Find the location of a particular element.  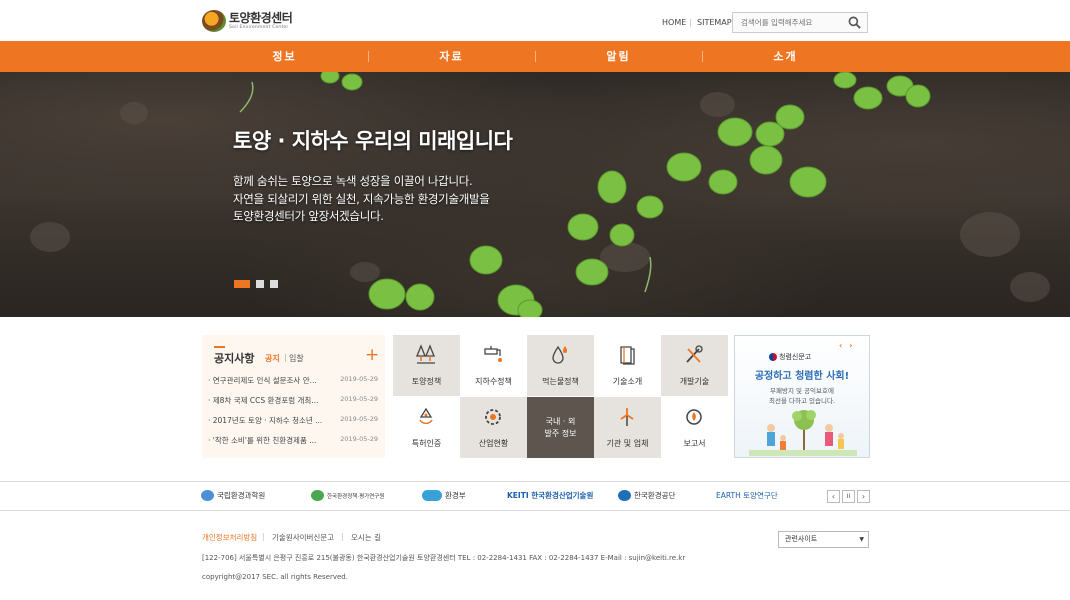

notice-item: · 연구관리제도 인식 설문조사 안... 2019-05-29 is located at coordinates (294, 382).